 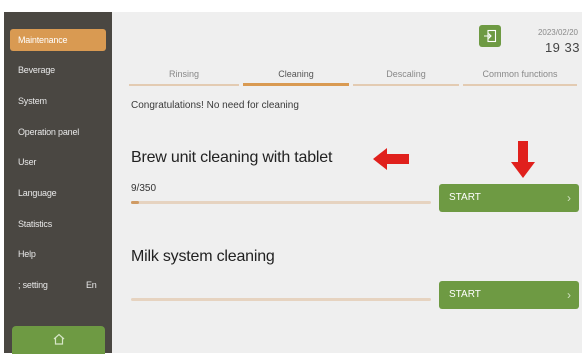 I want to click on sidebar-item-system: System, so click(x=58, y=101).